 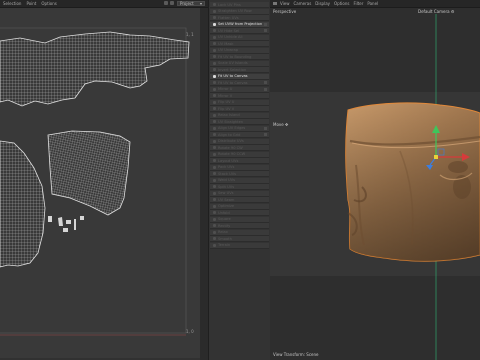 I want to click on tool-item-label: Pack UVs, so click(x=226, y=167).